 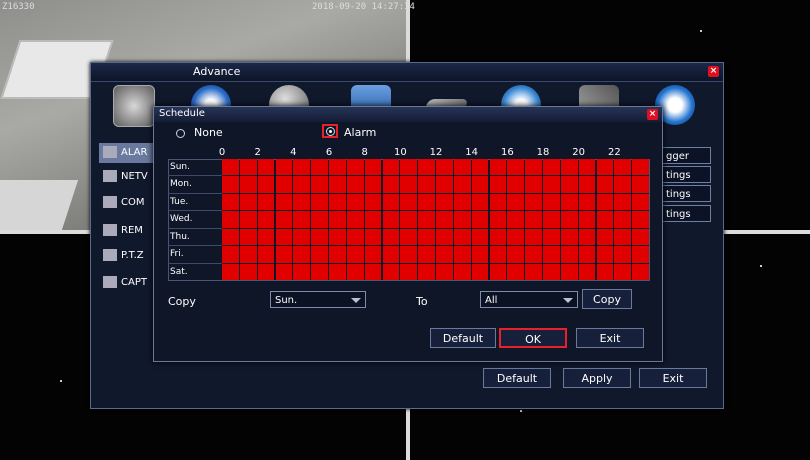 What do you see at coordinates (686, 213) in the screenshot?
I see `settings-button: tings` at bounding box center [686, 213].